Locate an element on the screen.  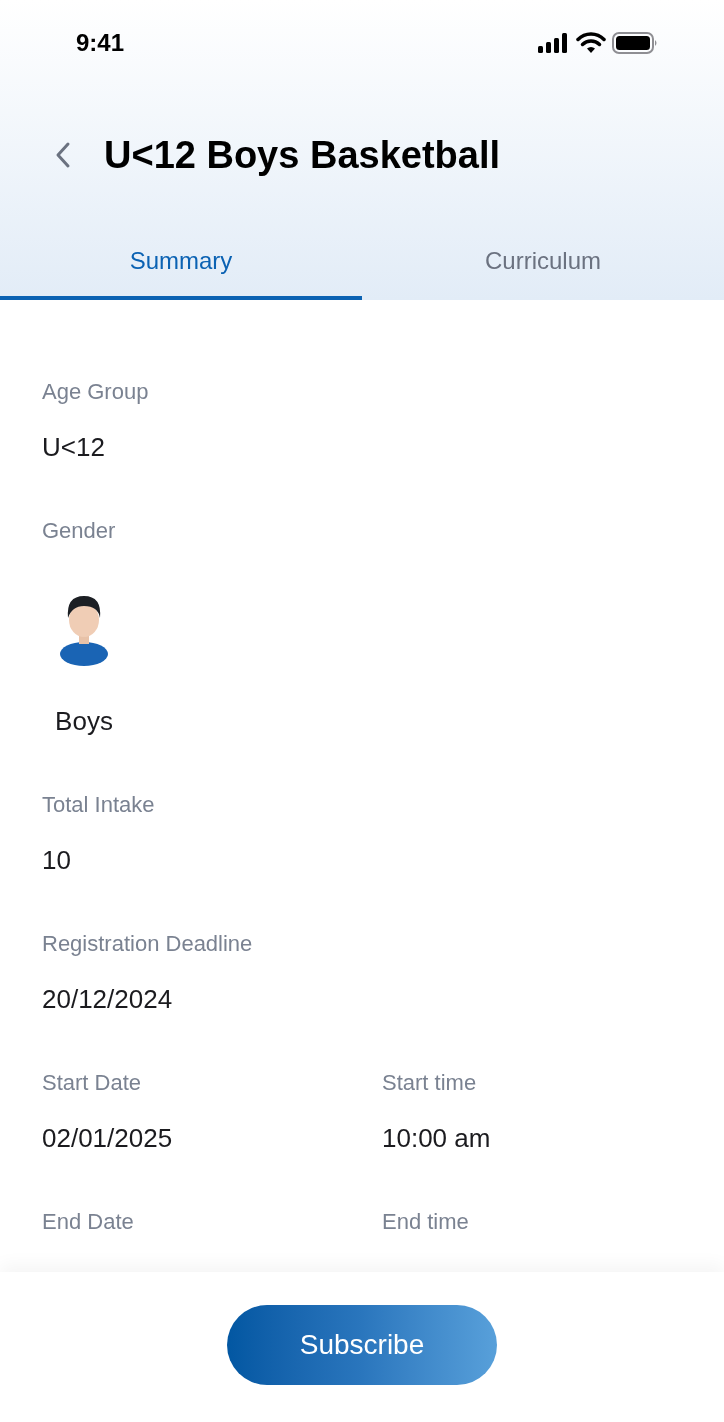
tab: Curriculum is located at coordinates (543, 262).